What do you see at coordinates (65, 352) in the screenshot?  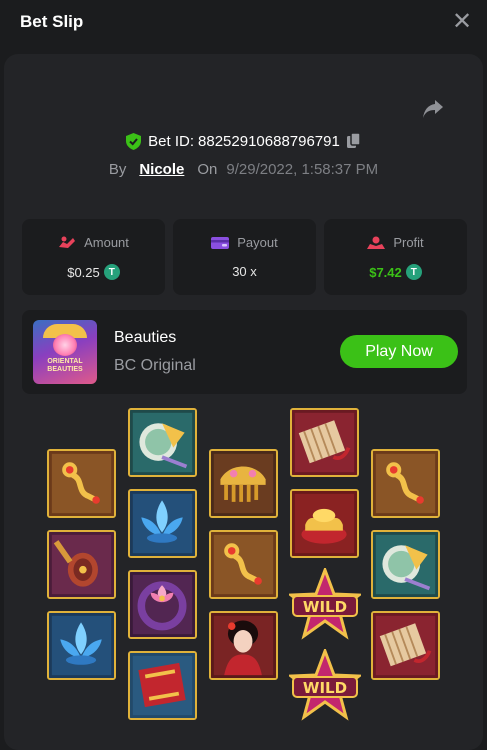 I see `game-thumbnail: ORIENTAL BEAUTIES` at bounding box center [65, 352].